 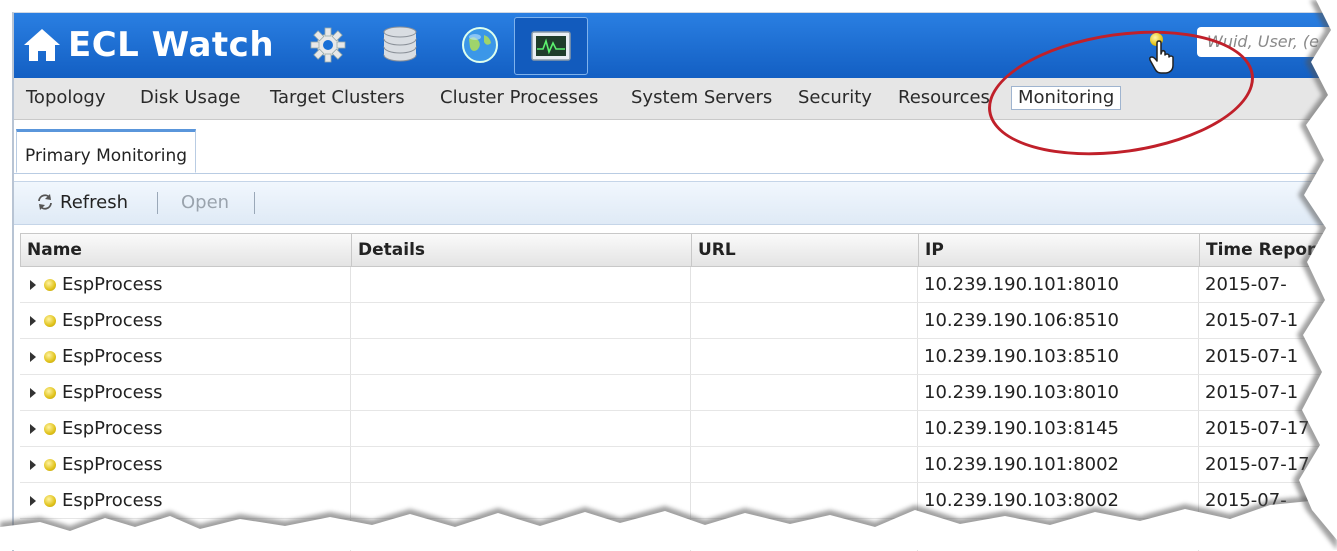 I want to click on column-header-details: Details, so click(x=522, y=250).